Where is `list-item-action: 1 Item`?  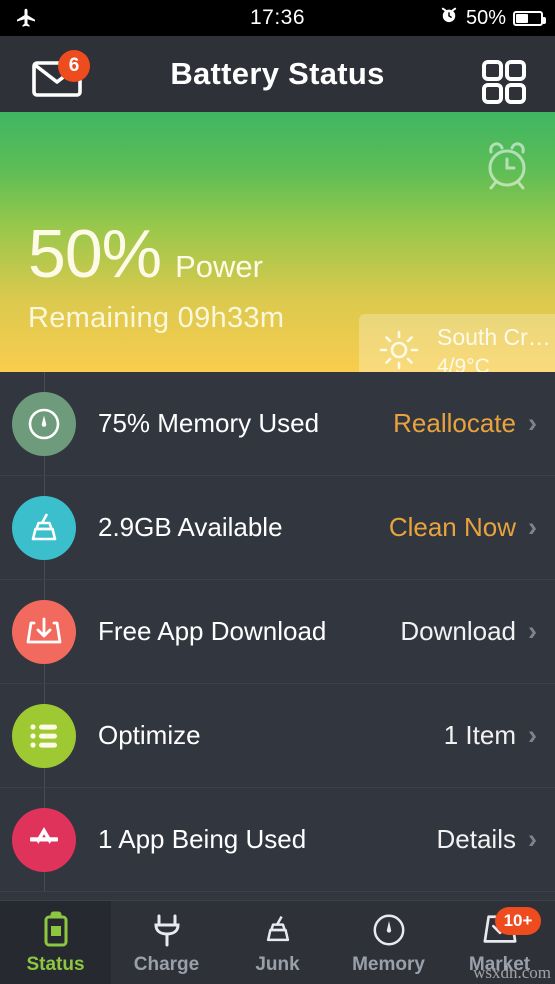
list-item-action: 1 Item is located at coordinates (480, 735).